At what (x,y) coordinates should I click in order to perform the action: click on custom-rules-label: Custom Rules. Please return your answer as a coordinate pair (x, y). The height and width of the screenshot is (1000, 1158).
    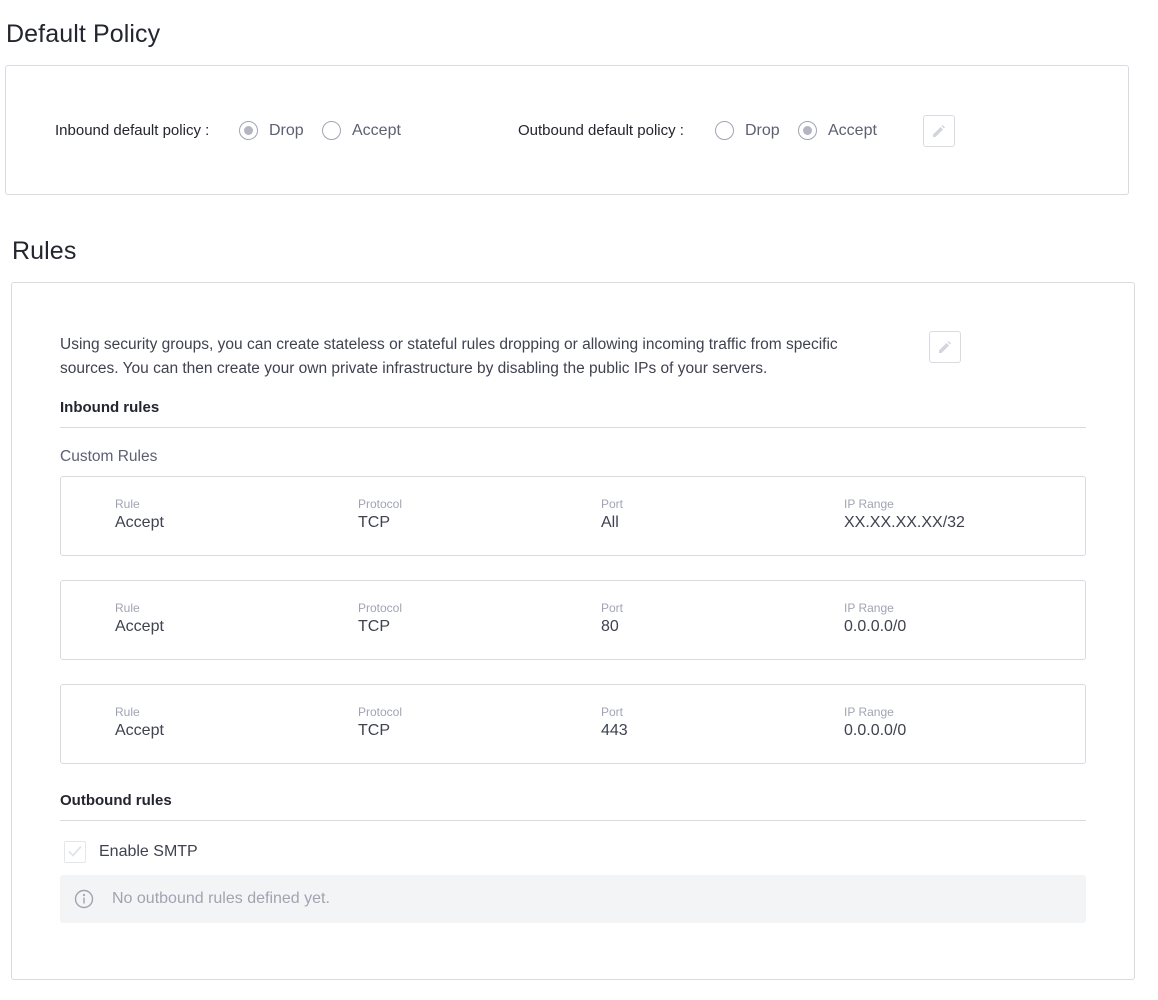
    Looking at the image, I should click on (109, 456).